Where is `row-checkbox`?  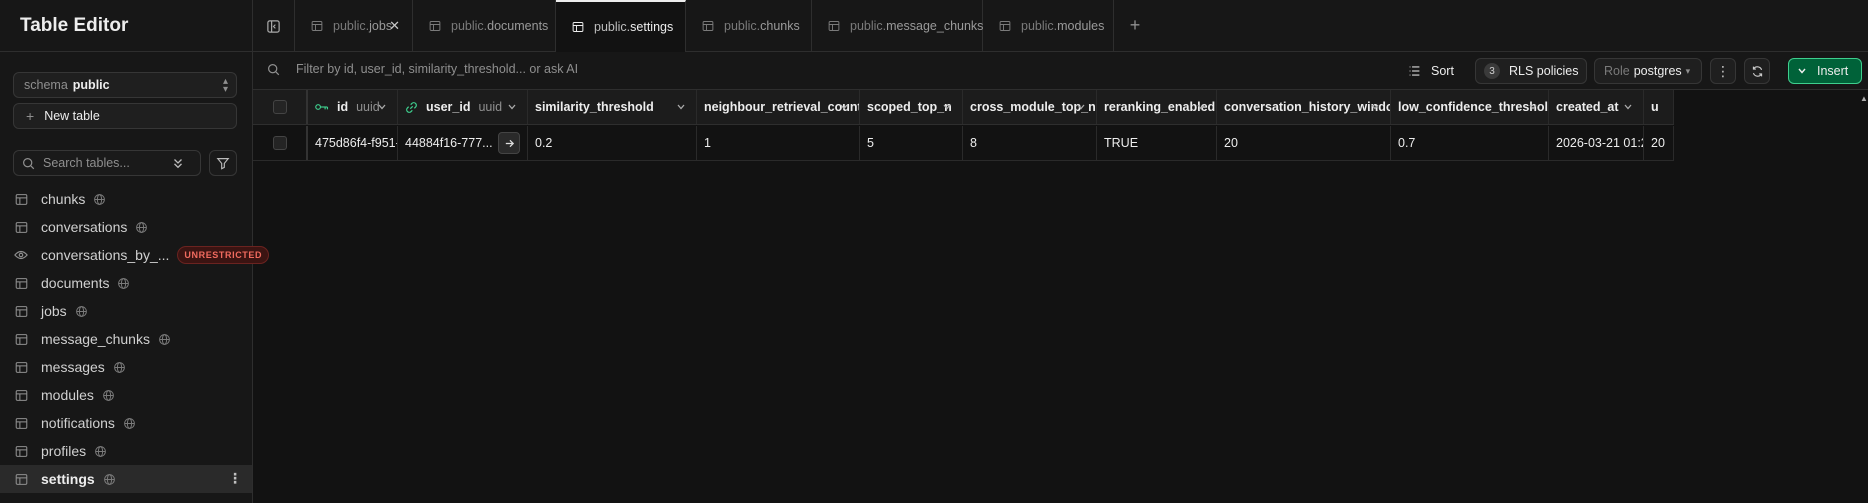
row-checkbox is located at coordinates (279, 143).